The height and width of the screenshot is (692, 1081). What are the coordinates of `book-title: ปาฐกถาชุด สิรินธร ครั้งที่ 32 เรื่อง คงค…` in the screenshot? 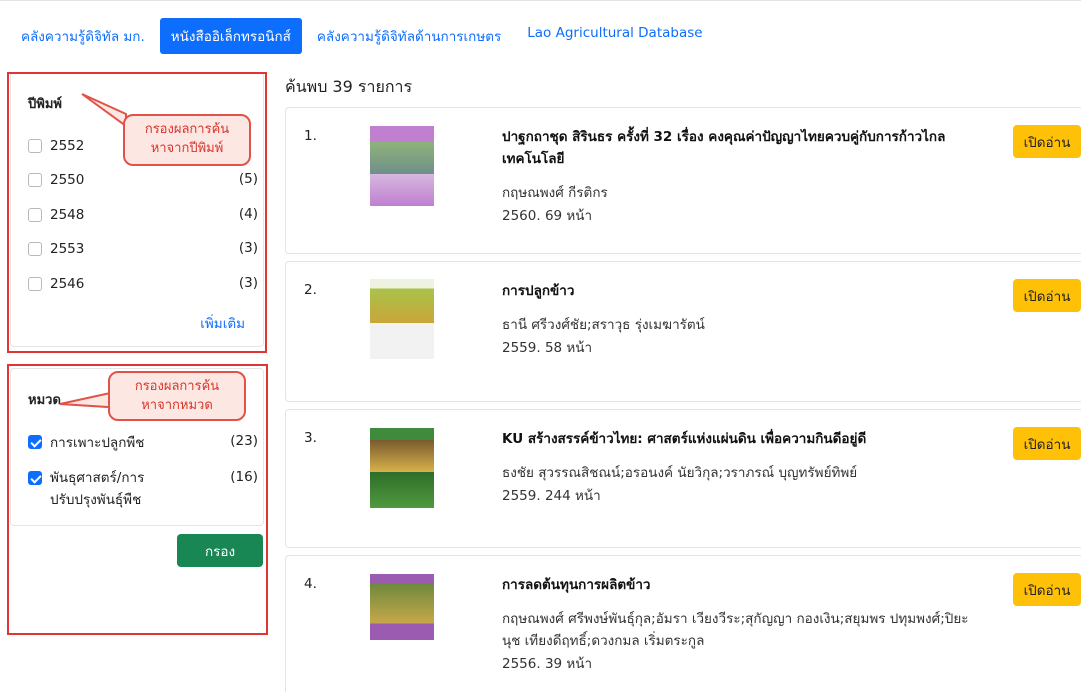 It's located at (737, 148).